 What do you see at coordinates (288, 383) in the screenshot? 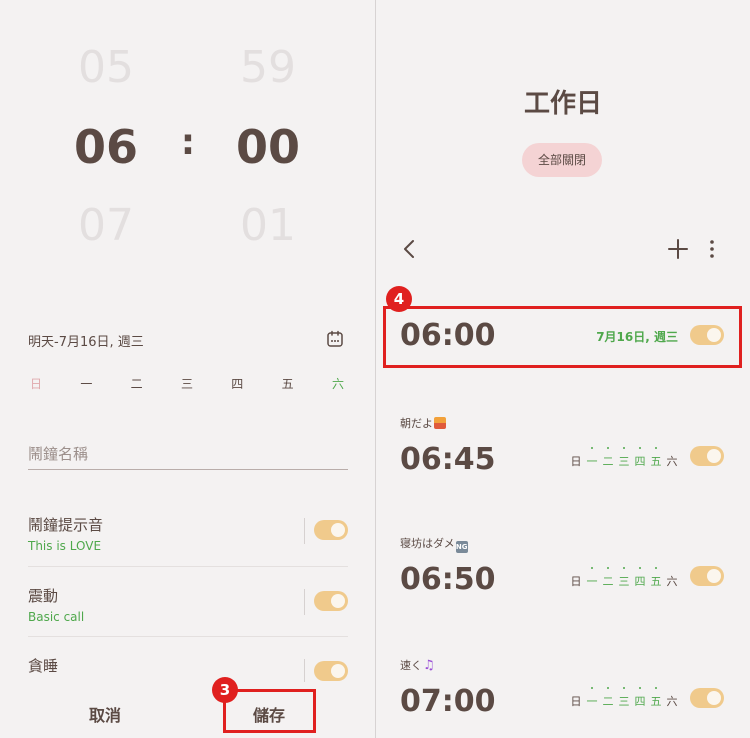
I see `weekday-fri: 五` at bounding box center [288, 383].